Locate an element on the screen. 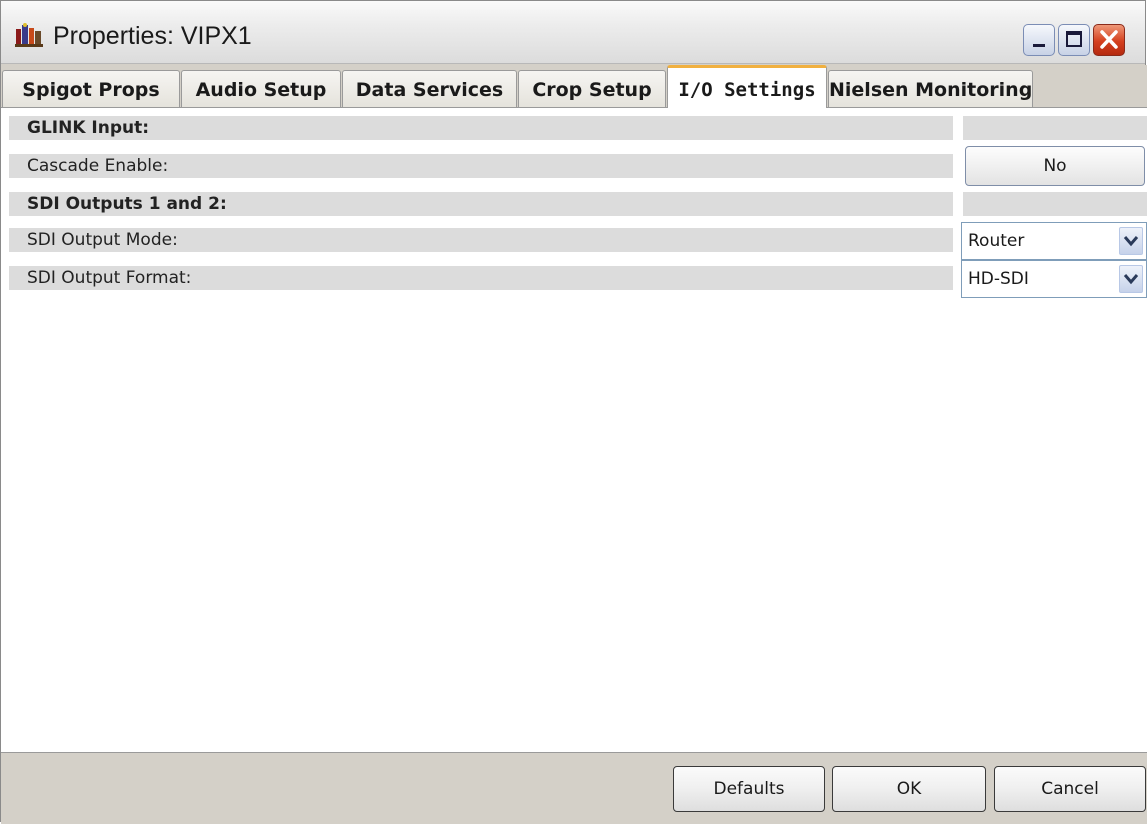  glink-input-value is located at coordinates (1055, 128).